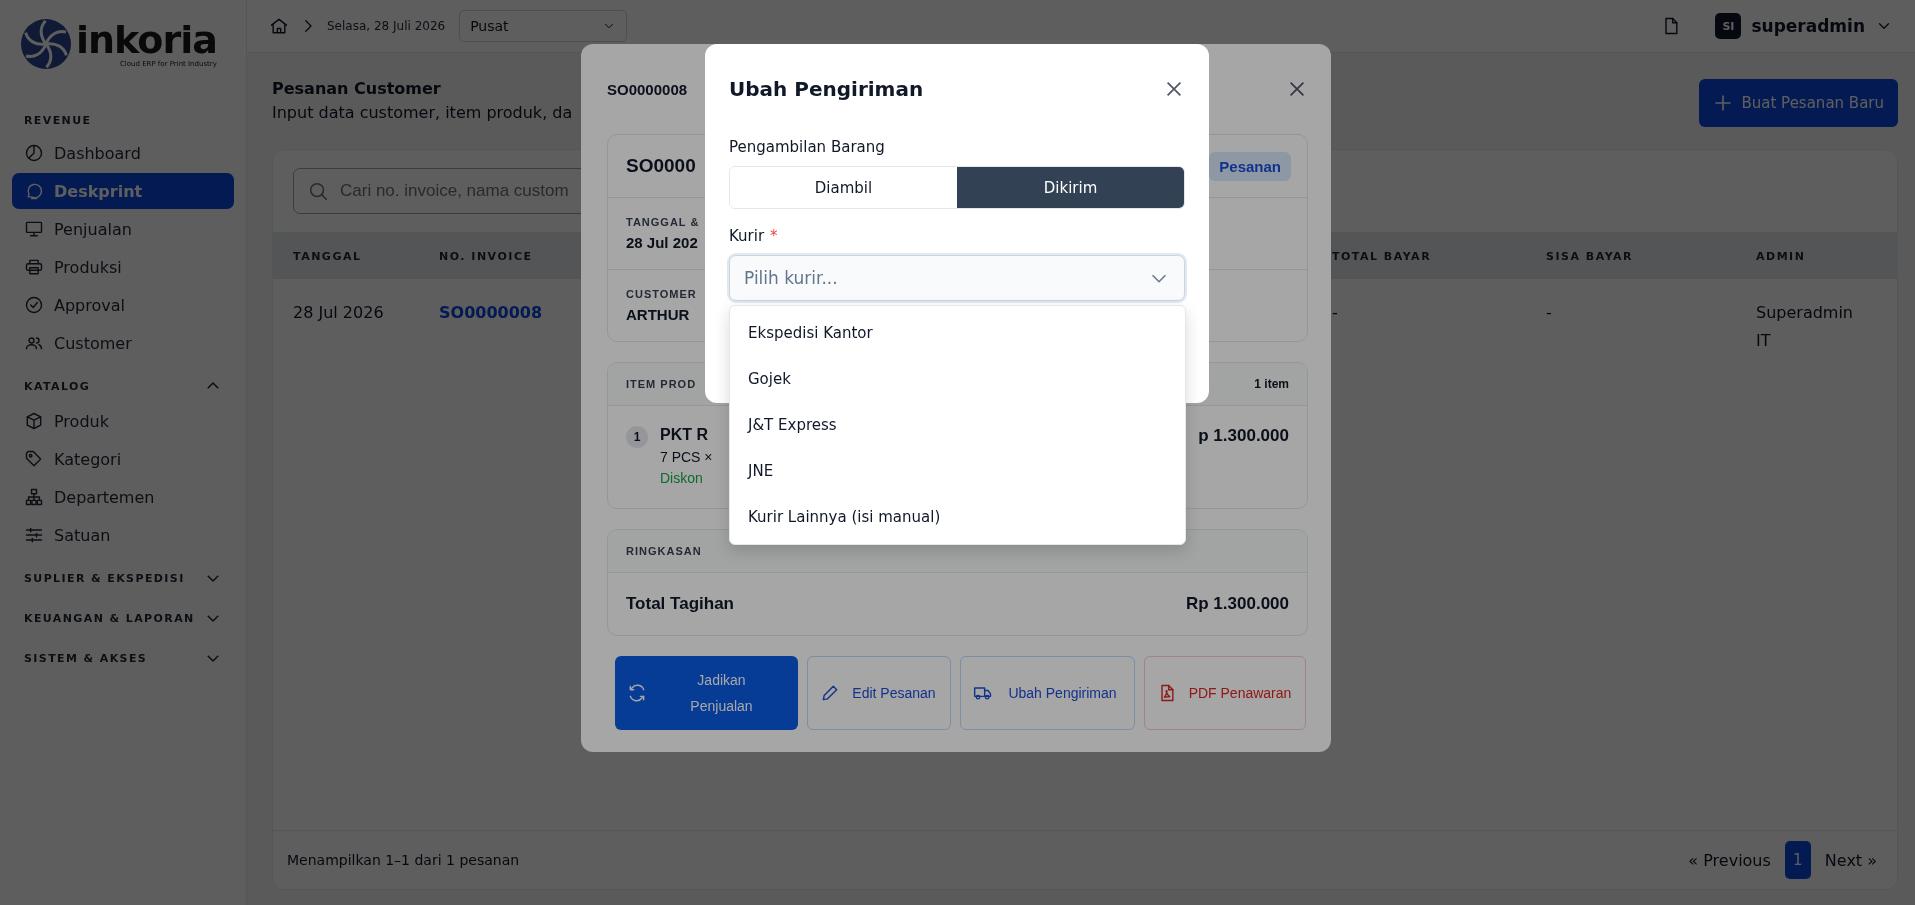 Image resolution: width=1915 pixels, height=905 pixels. I want to click on segment-button: Dikirim, so click(1070, 187).